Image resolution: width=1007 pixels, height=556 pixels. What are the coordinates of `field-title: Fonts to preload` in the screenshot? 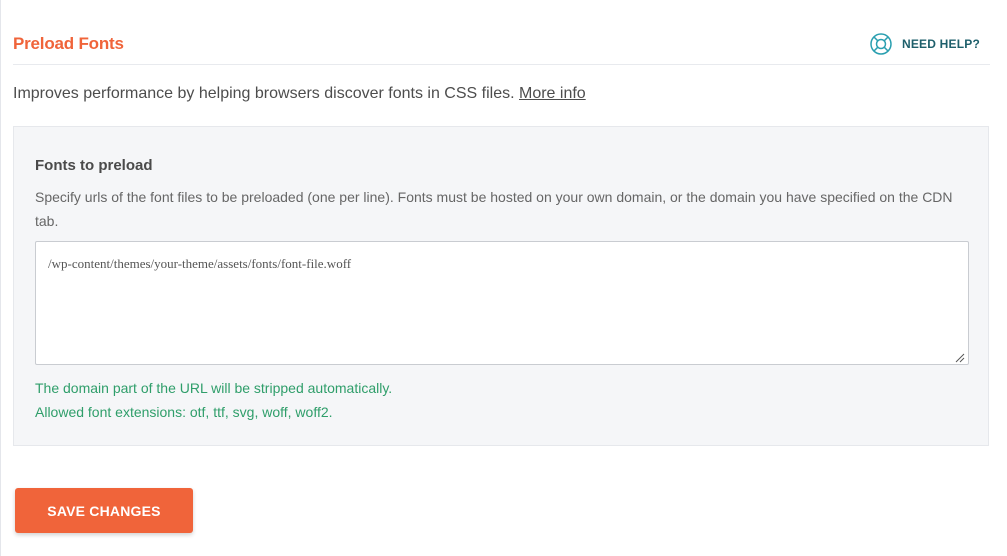 It's located at (94, 165).